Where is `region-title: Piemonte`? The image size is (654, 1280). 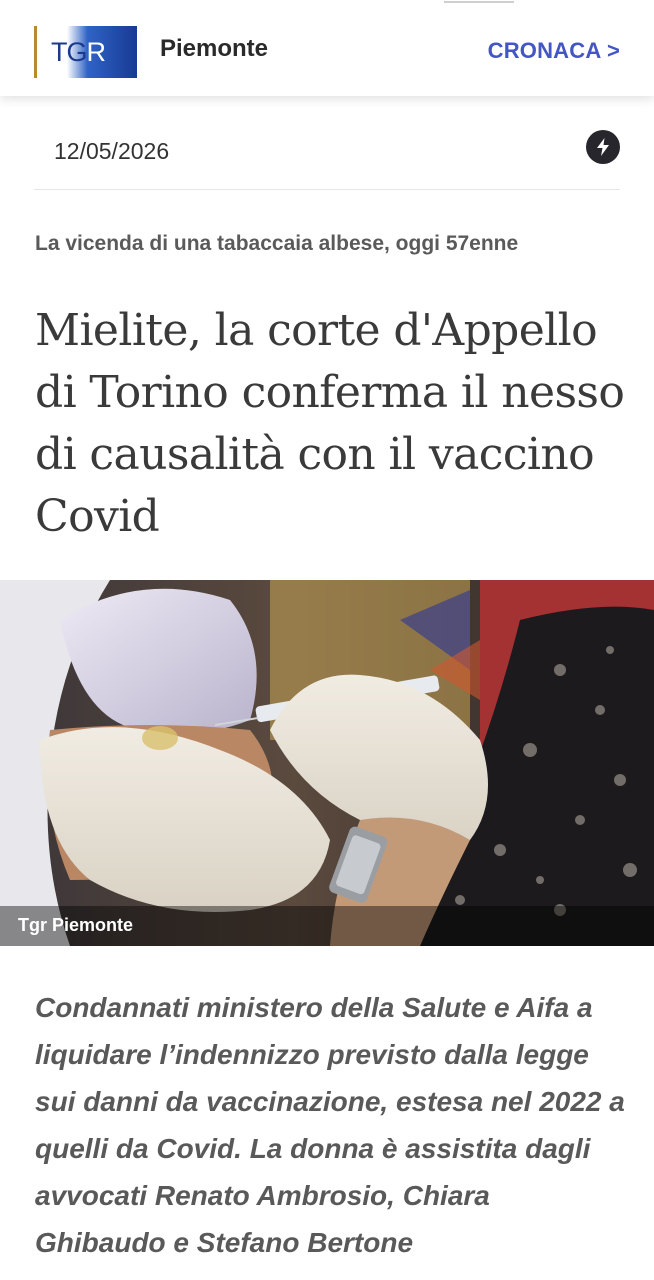
region-title: Piemonte is located at coordinates (214, 49).